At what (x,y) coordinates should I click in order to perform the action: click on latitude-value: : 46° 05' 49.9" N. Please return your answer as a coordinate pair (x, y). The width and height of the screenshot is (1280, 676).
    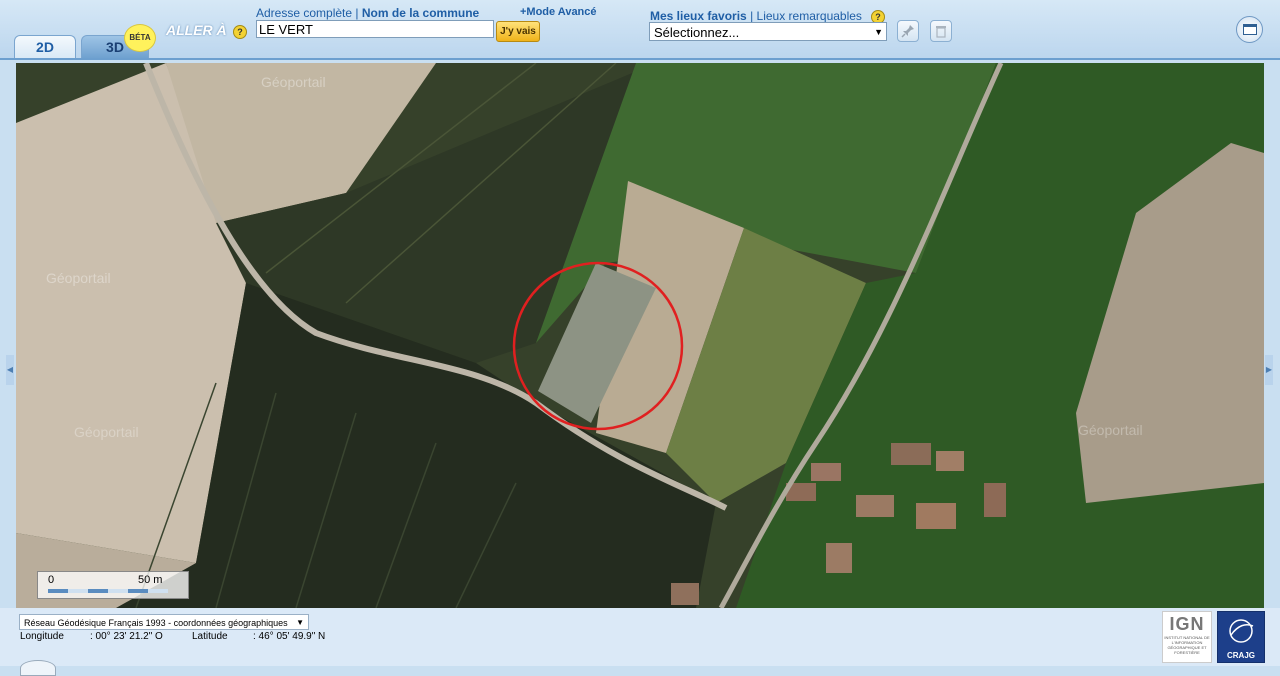
    Looking at the image, I should click on (289, 636).